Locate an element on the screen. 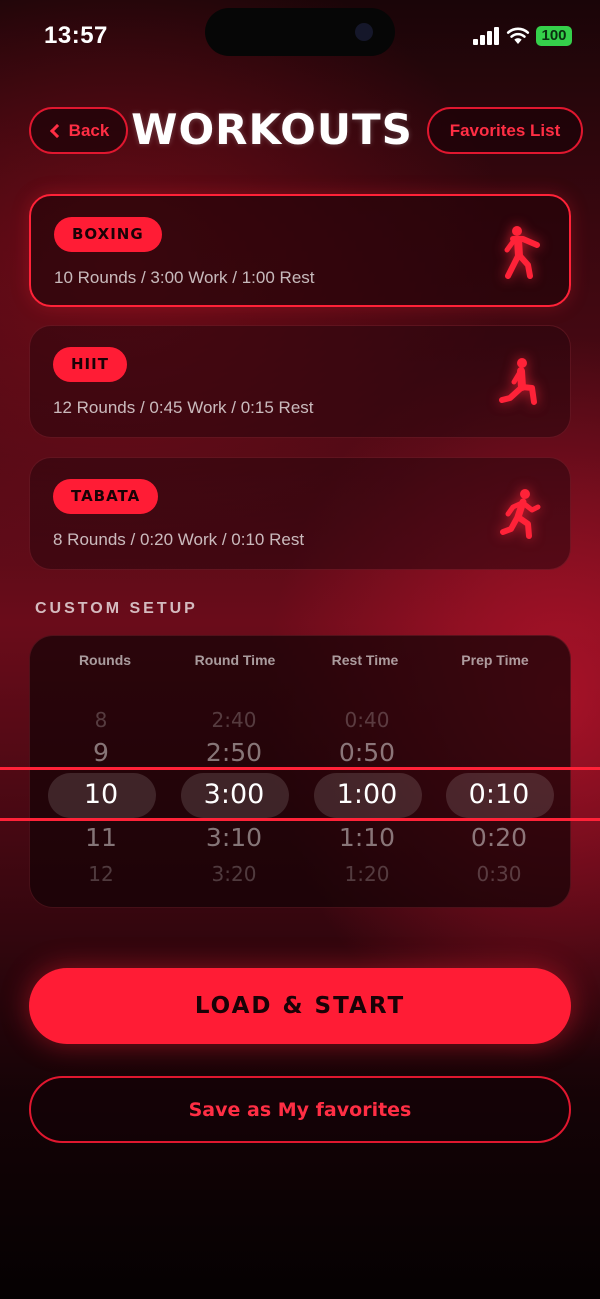  picker-option: 12 is located at coordinates (101, 874).